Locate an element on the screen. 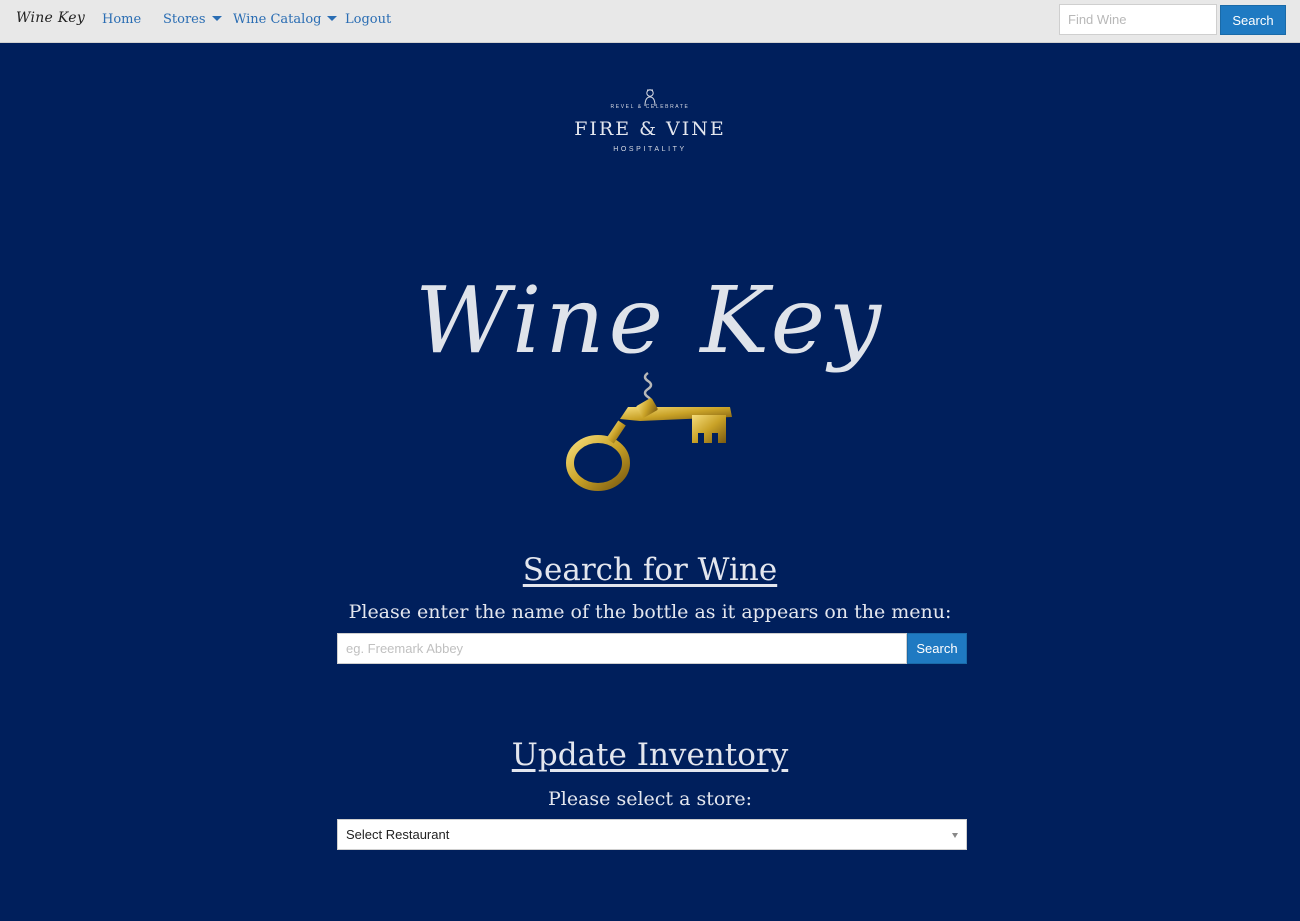 Image resolution: width=1300 pixels, height=921 pixels. logo-tagline: REVEL & CELEBRATE is located at coordinates (650, 107).